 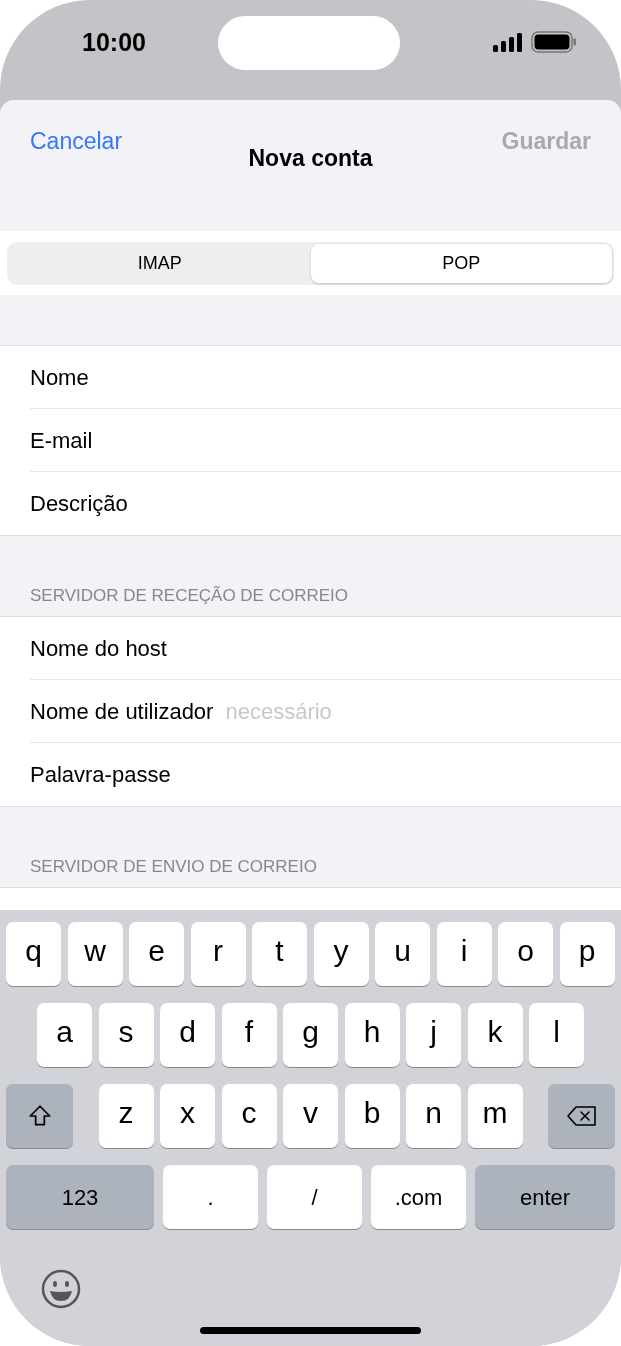 What do you see at coordinates (279, 954) in the screenshot?
I see `keyboard-key: t` at bounding box center [279, 954].